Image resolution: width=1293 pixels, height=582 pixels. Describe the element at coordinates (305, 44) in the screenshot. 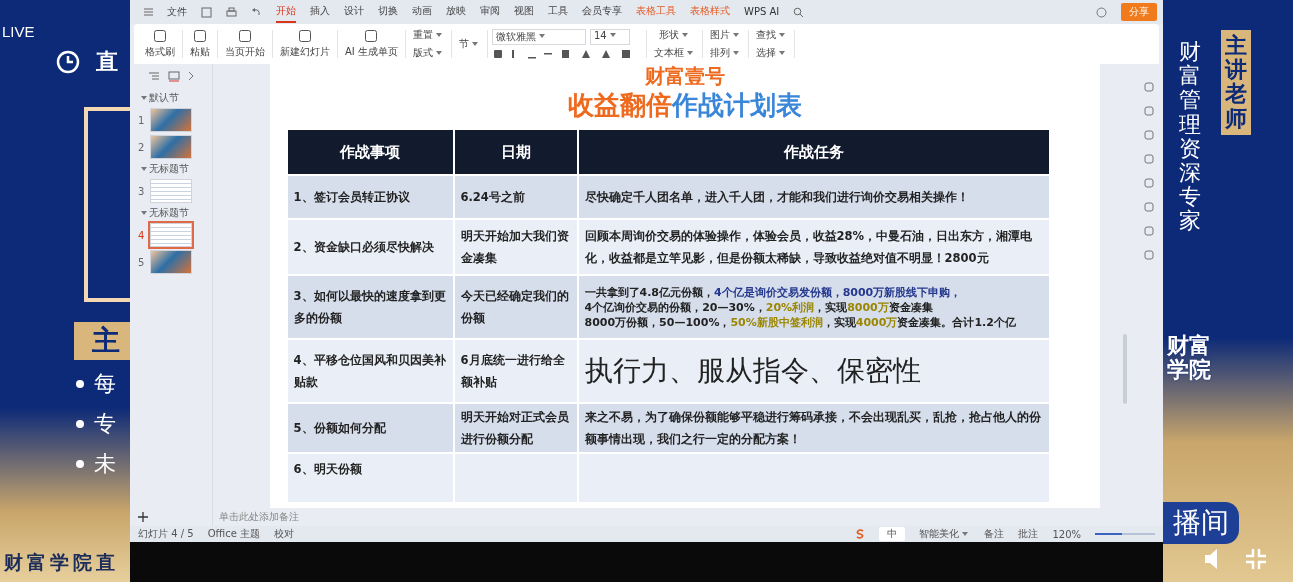

I see `ribbon-button: 新建幻灯片` at that location.